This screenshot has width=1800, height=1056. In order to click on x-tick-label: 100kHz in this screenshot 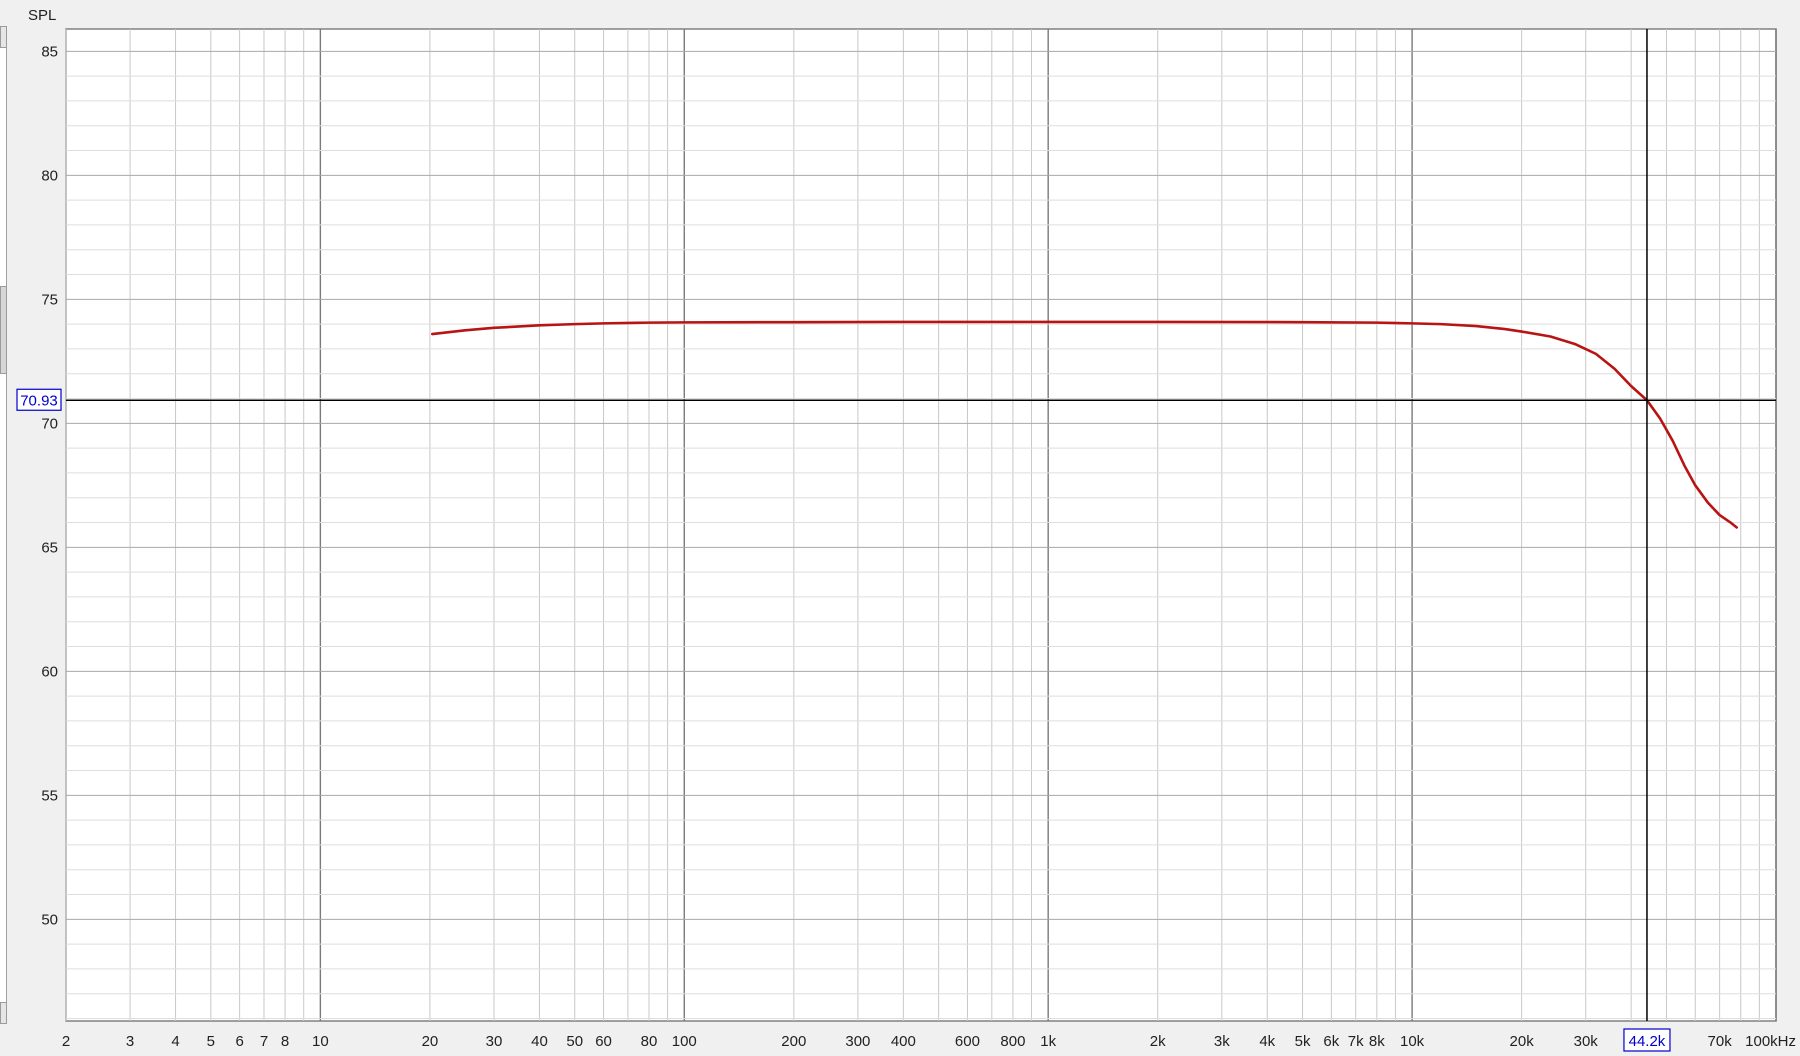, I will do `click(1770, 1041)`.